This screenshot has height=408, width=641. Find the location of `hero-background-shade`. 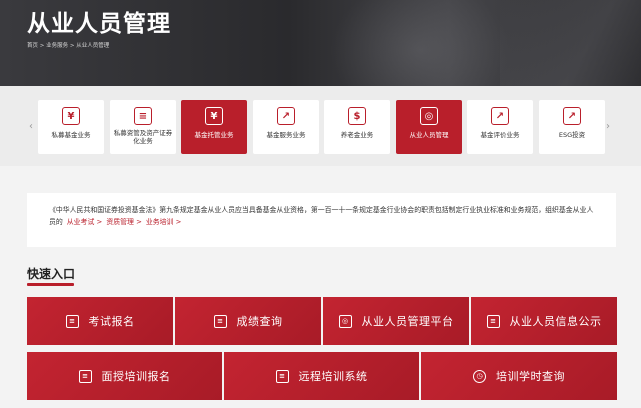

hero-background-shade is located at coordinates (570, 43).